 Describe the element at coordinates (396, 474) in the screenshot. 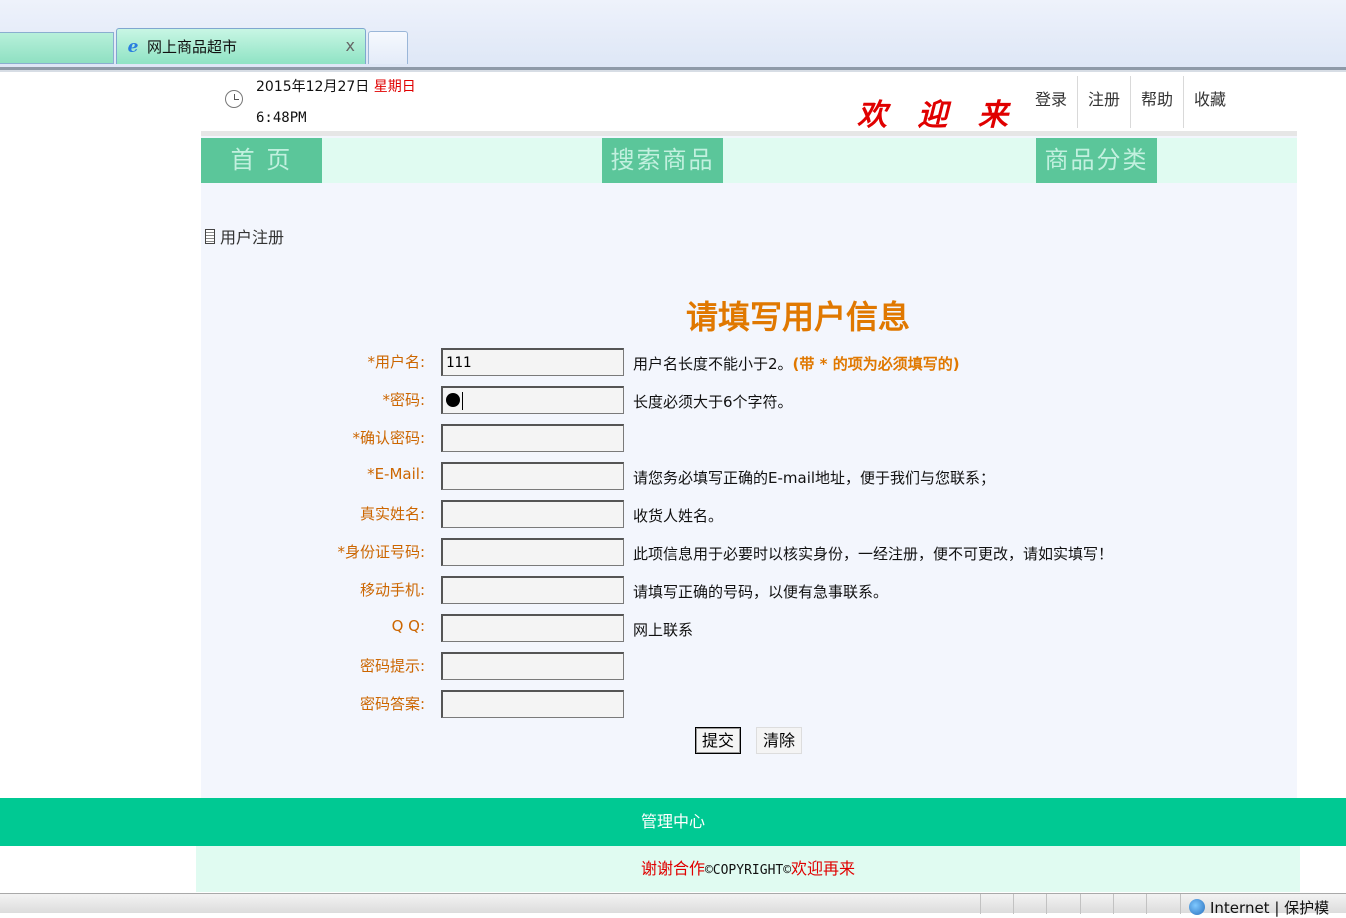

I see `email-label: *E-Mail:` at that location.